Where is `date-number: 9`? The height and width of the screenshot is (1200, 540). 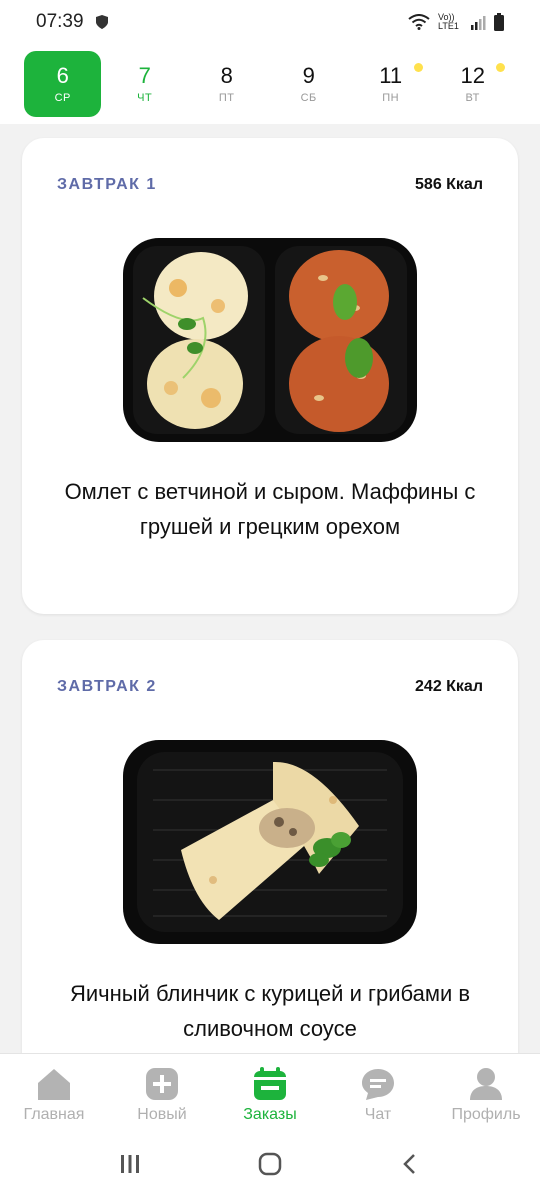
date-number: 9 is located at coordinates (308, 75).